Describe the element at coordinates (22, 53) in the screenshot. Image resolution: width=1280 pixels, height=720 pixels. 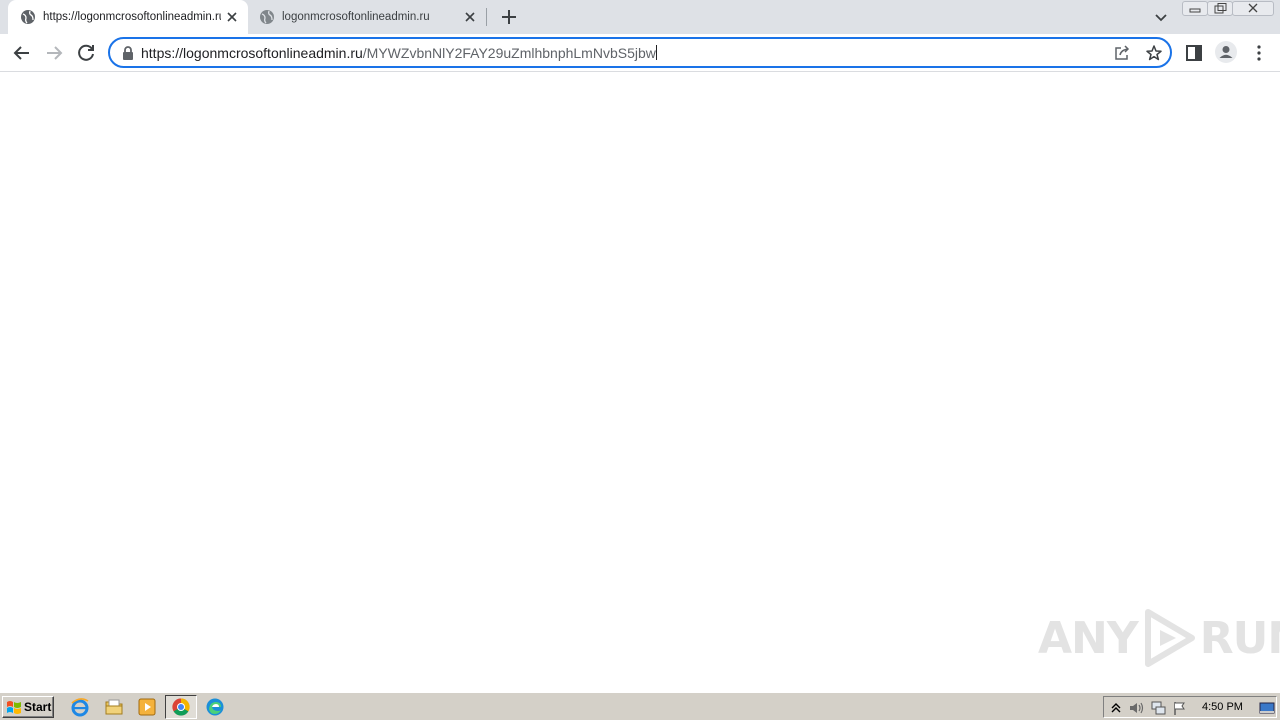
I see `back-icon` at that location.